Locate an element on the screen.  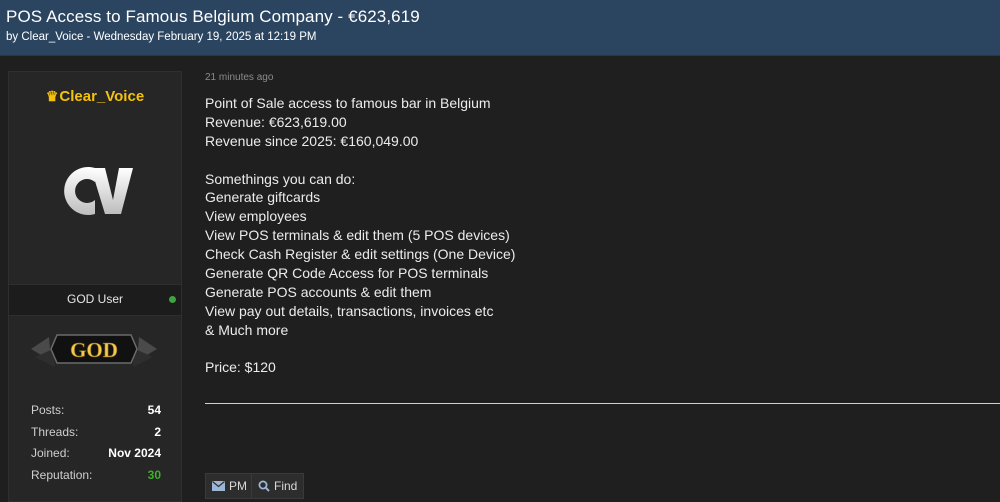
stat-row-reputation: Reputation: 30 is located at coordinates (96, 479).